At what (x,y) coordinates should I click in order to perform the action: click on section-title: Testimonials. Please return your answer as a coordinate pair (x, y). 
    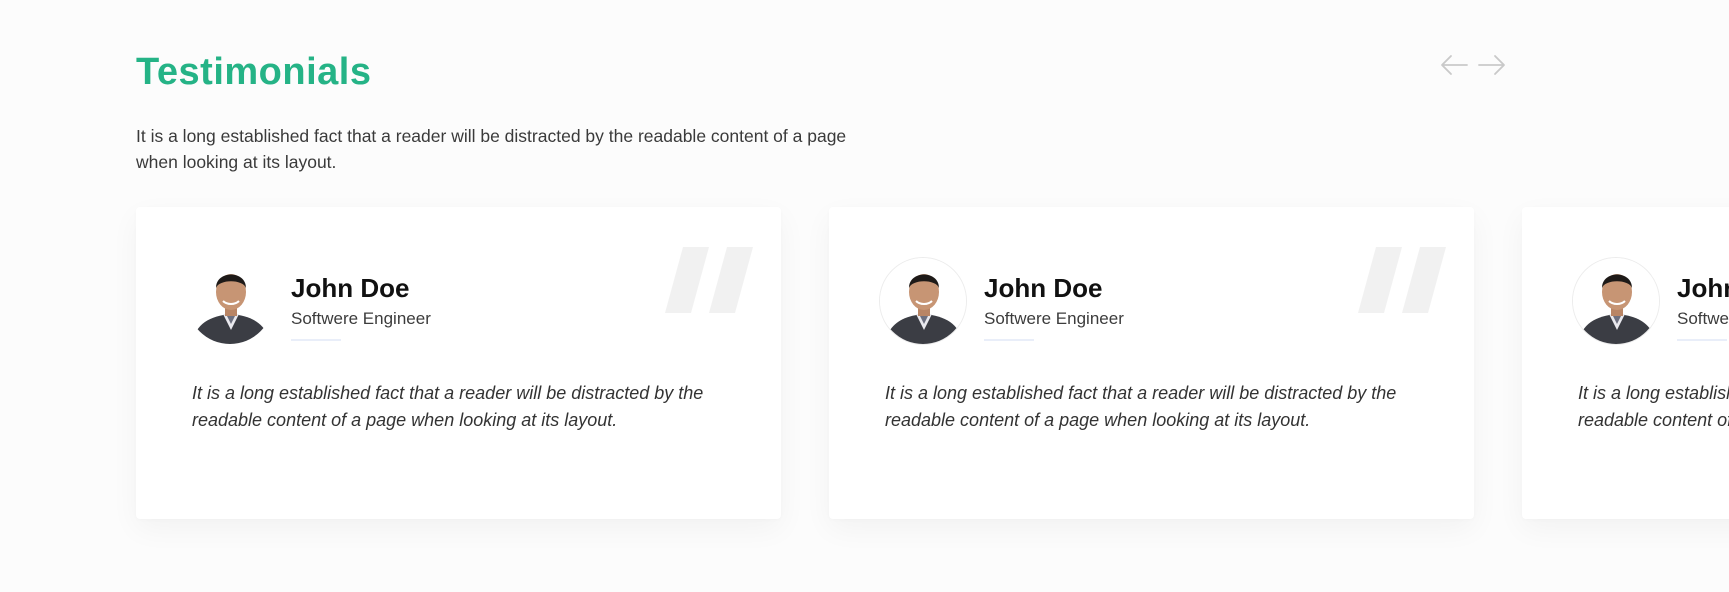
    Looking at the image, I should click on (254, 72).